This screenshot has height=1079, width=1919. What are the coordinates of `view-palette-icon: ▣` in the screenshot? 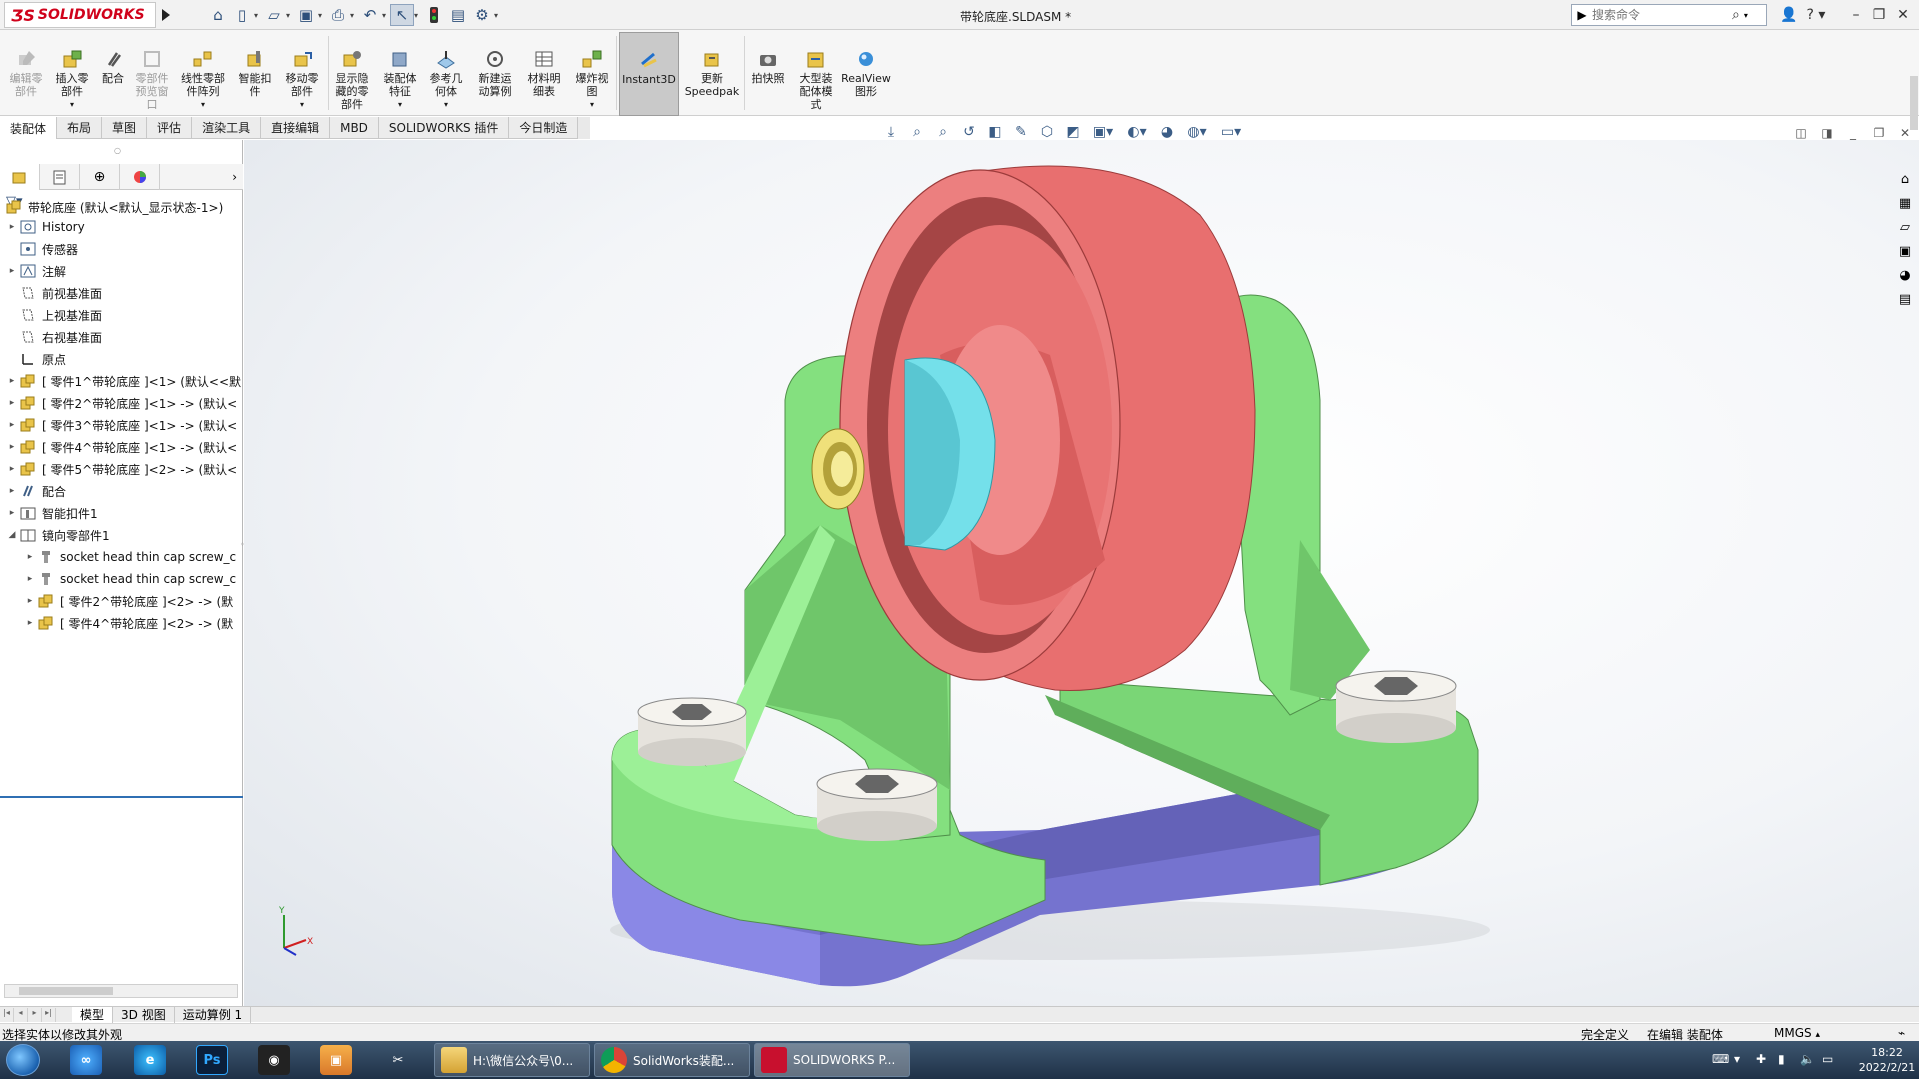 It's located at (1905, 251).